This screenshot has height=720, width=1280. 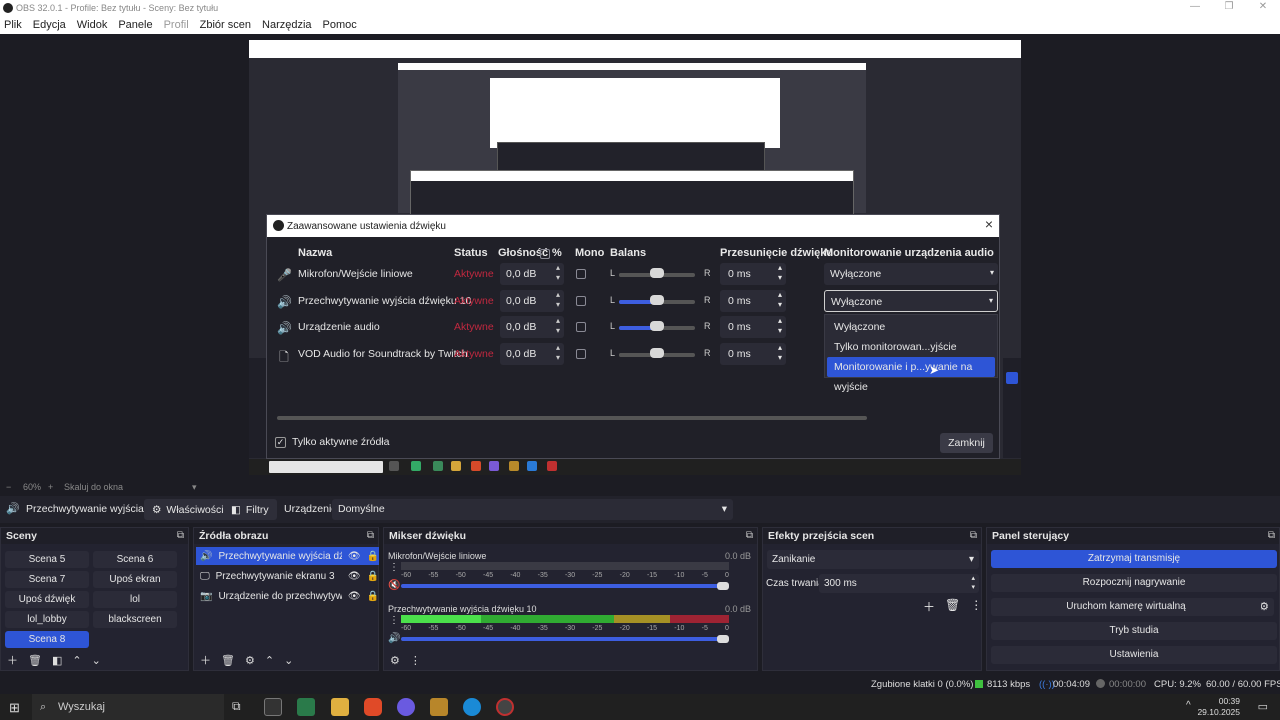 What do you see at coordinates (1126, 607) in the screenshot?
I see `control-button: Uruchom kamerę wirtualną` at bounding box center [1126, 607].